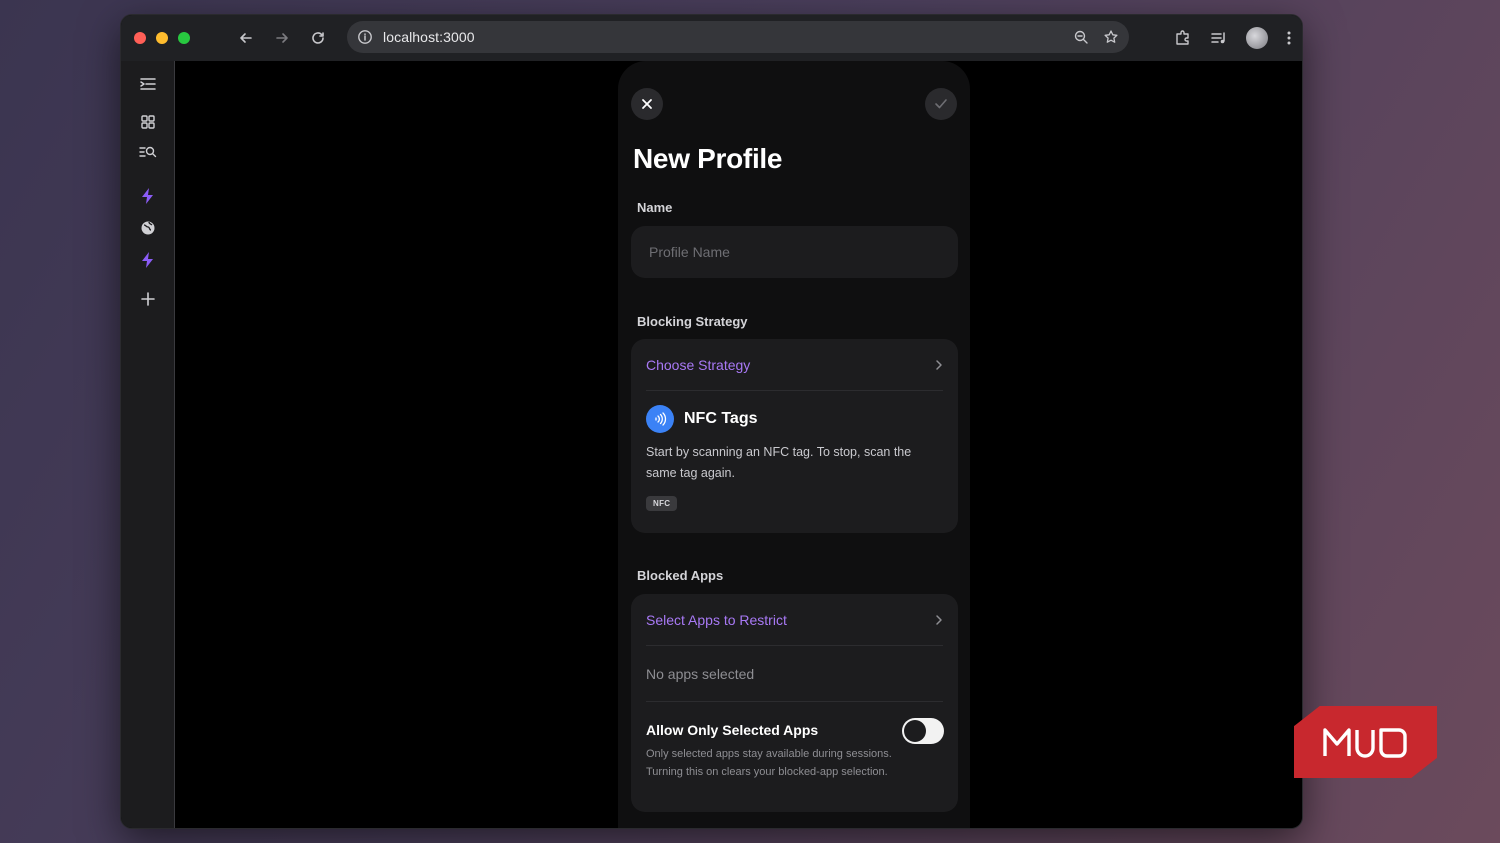 This screenshot has height=843, width=1500. I want to click on reload-button, so click(318, 38).